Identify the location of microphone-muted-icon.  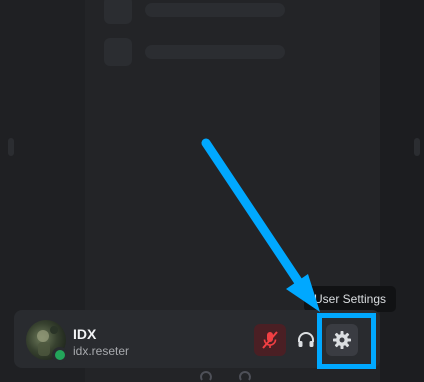
(270, 340).